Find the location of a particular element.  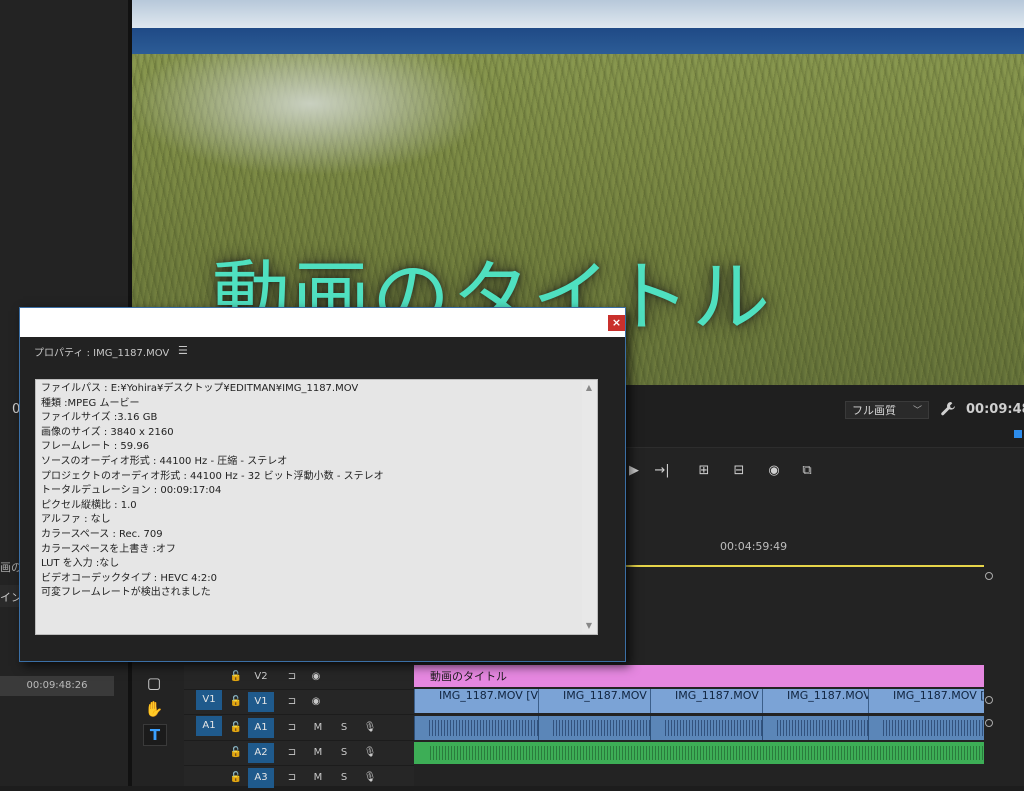

property-line: 画像のサイズ : 3840 x 2160 is located at coordinates (107, 432).